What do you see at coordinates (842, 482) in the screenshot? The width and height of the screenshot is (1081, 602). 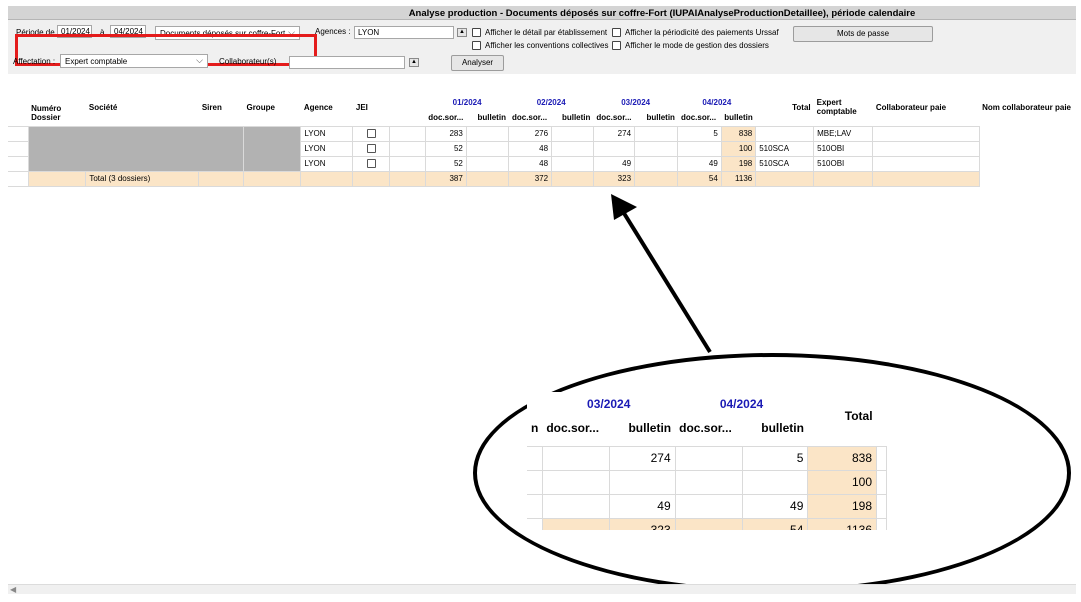 I see `zoom-cell-total: 100` at bounding box center [842, 482].